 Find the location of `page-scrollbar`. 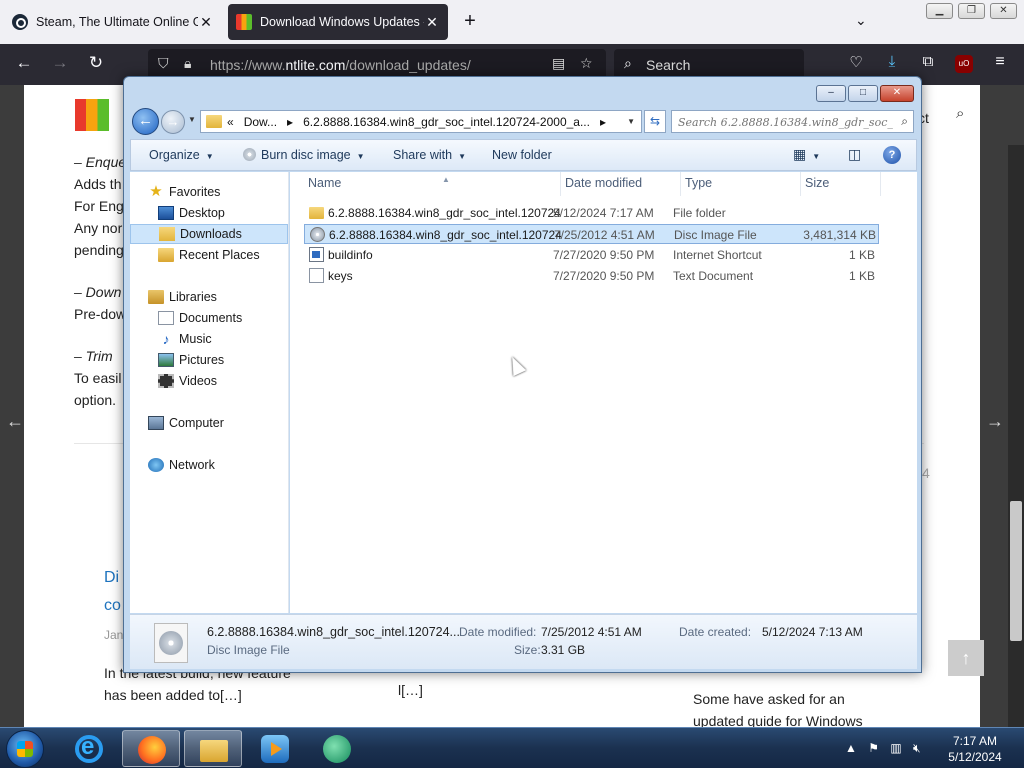

page-scrollbar is located at coordinates (1016, 436).